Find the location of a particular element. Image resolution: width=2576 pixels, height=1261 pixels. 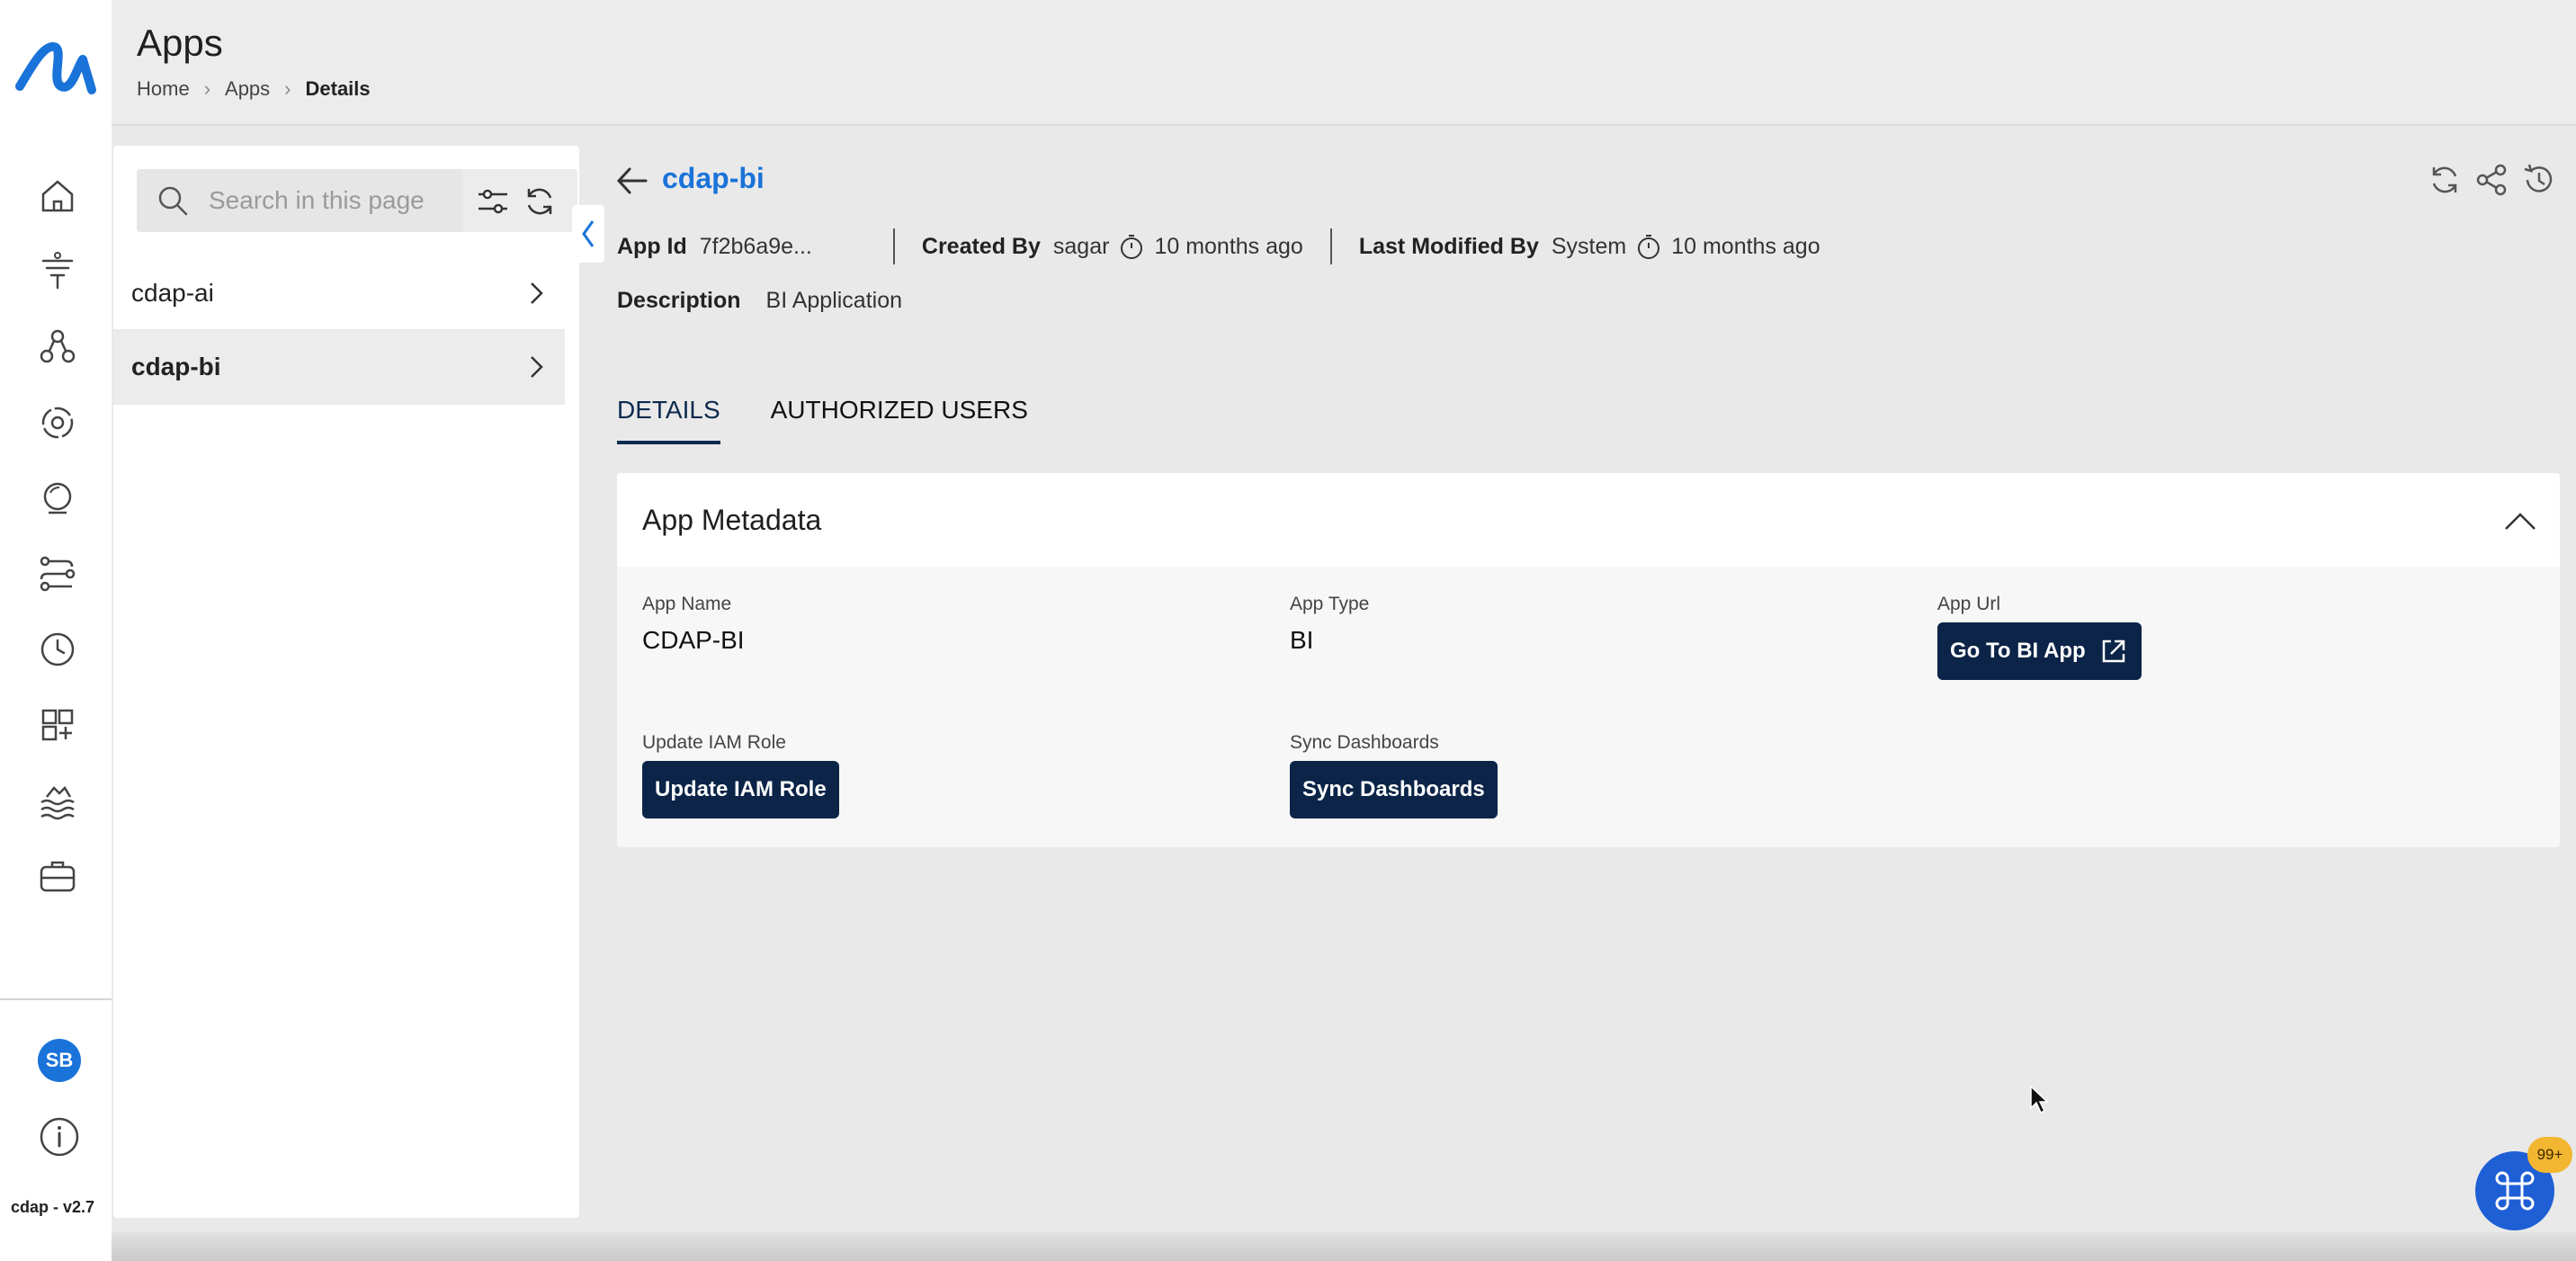

list-item: cdap-bi is located at coordinates (339, 368).